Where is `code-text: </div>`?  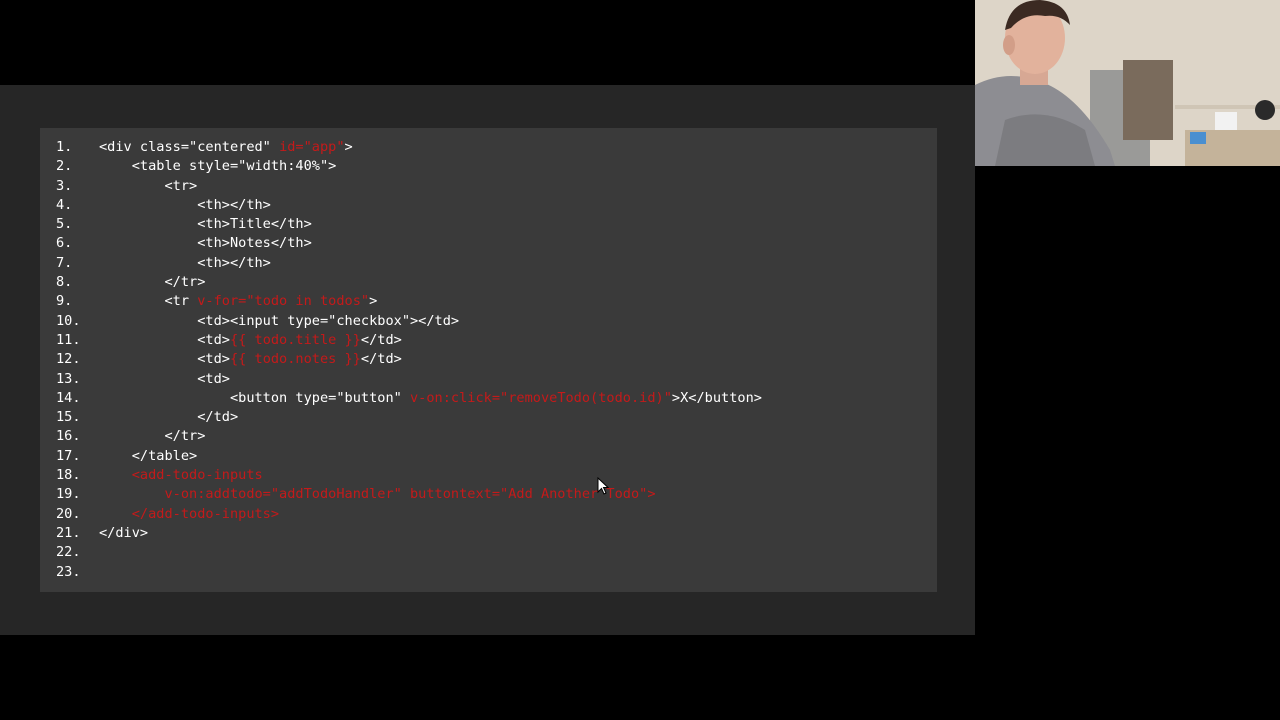 code-text: </div> is located at coordinates (123, 533).